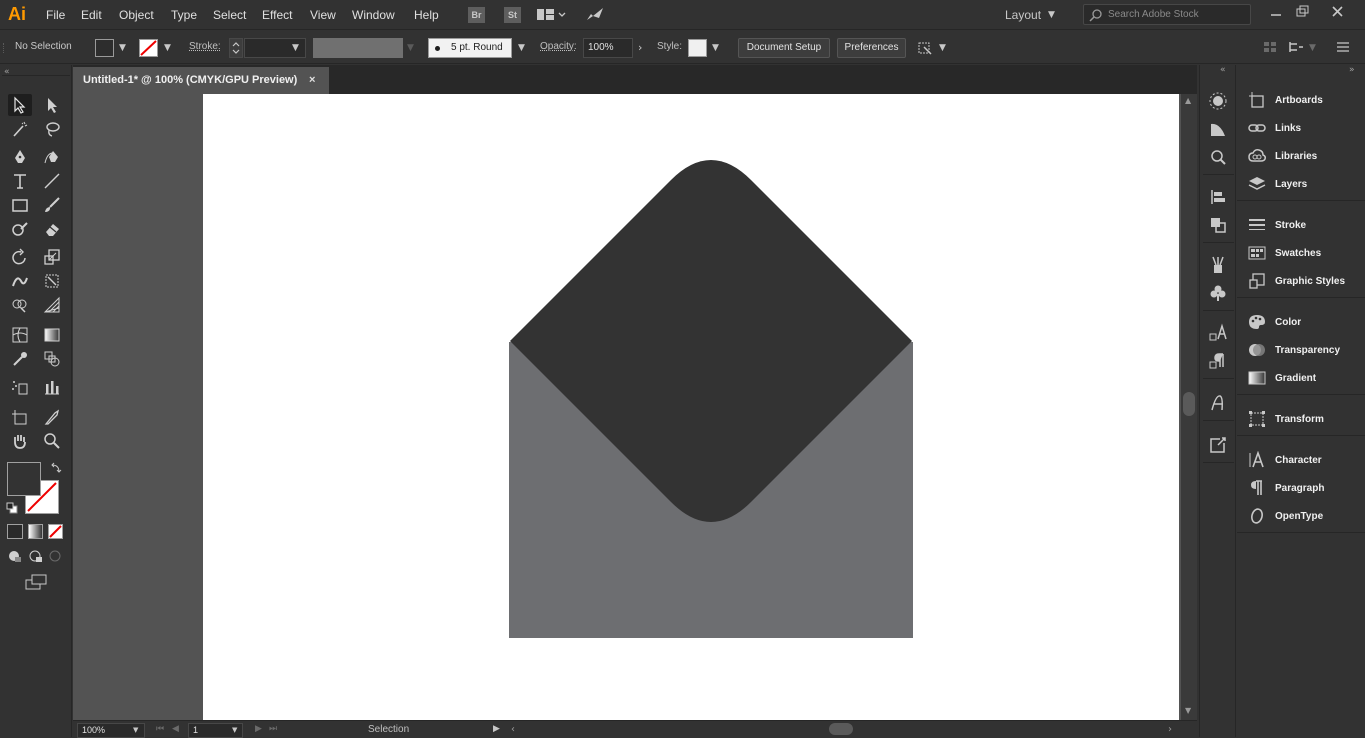 Image resolution: width=1365 pixels, height=738 pixels. Describe the element at coordinates (36, 556) in the screenshot. I see `draw-behind-button` at that location.